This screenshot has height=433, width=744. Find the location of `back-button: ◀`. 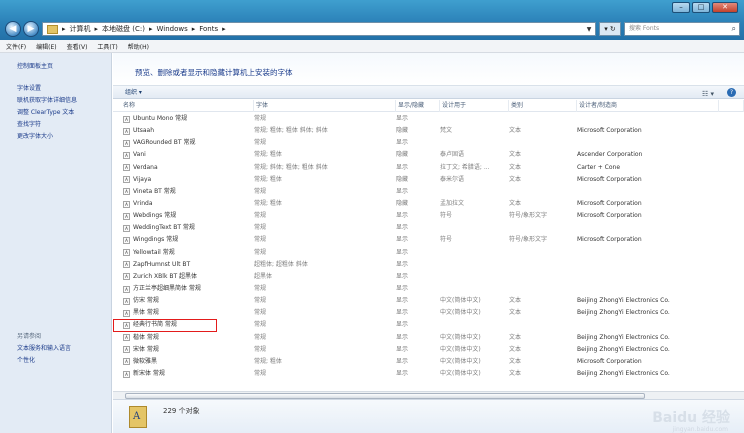

back-button: ◀ is located at coordinates (13, 29).